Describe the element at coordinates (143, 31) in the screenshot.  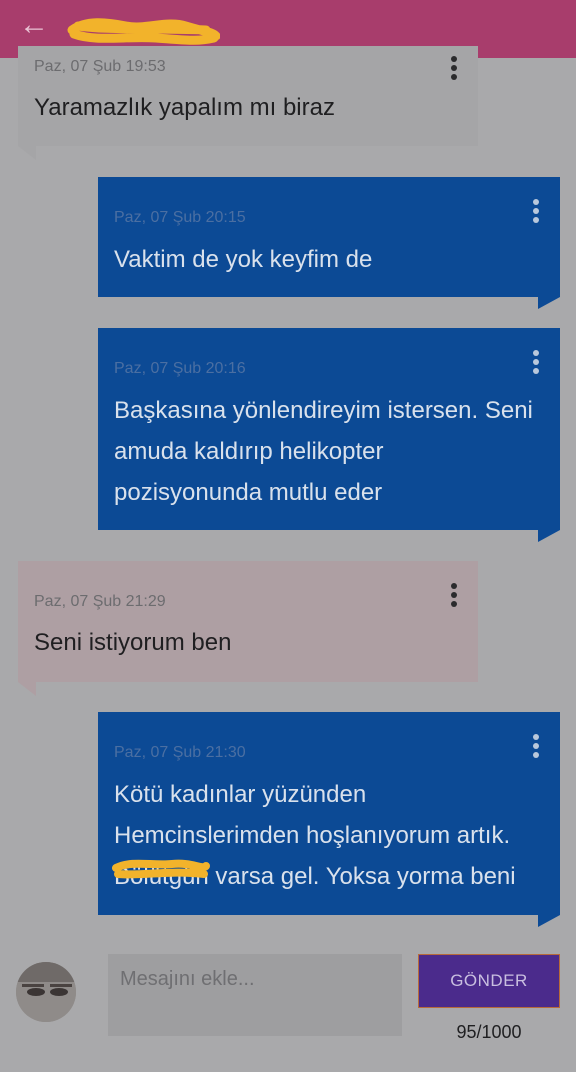
I see `redacted-contact-name` at that location.